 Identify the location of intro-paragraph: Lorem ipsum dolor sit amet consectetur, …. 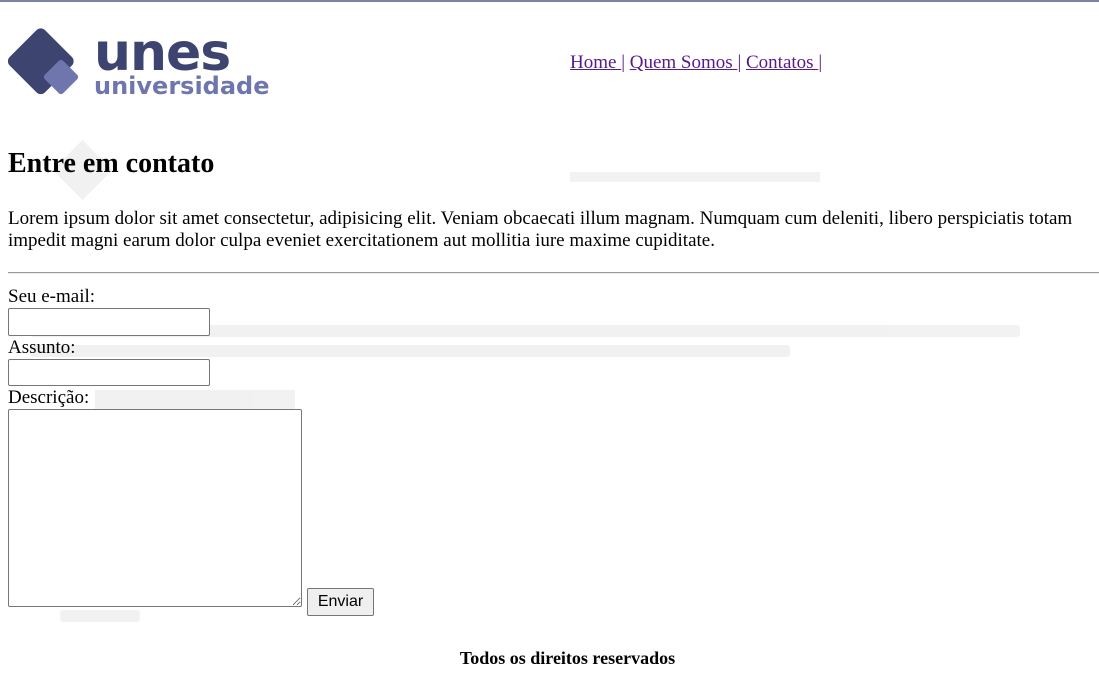
(540, 229).